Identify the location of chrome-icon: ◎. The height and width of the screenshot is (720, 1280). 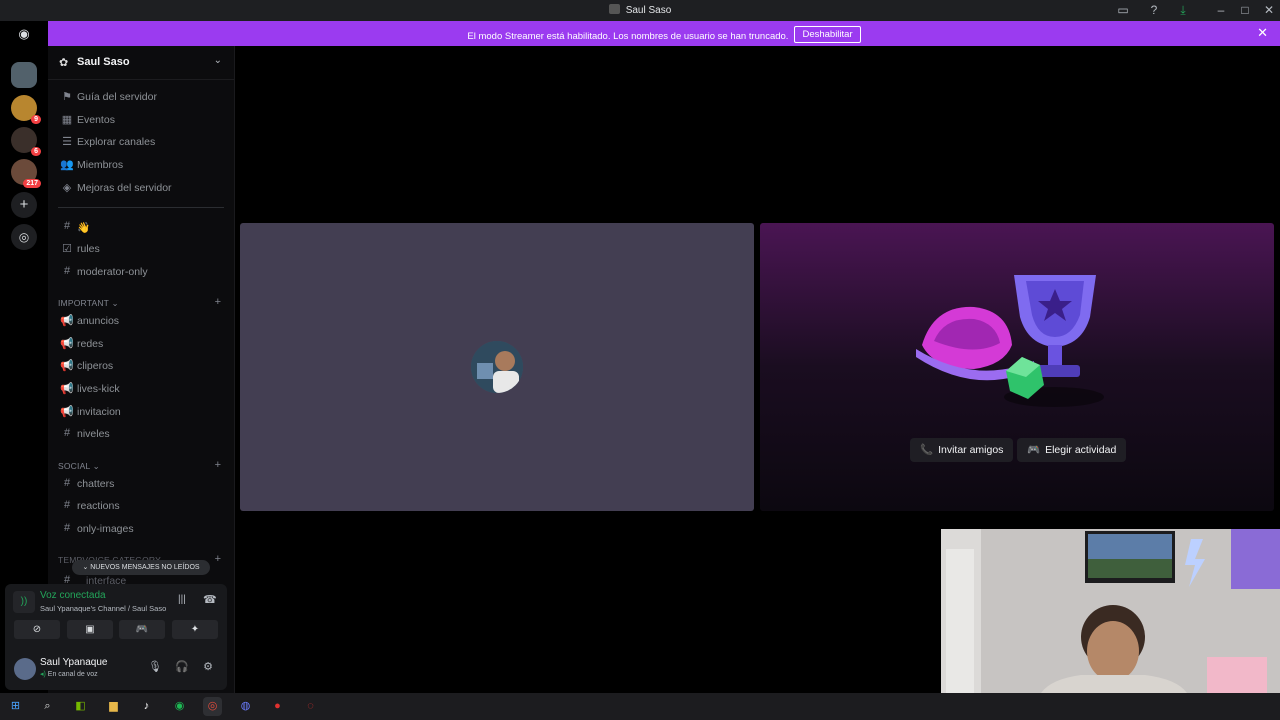
(212, 706).